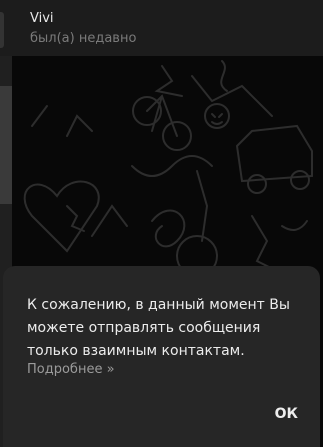  What do you see at coordinates (71, 369) in the screenshot?
I see `learn-more-link: Подробнее »` at bounding box center [71, 369].